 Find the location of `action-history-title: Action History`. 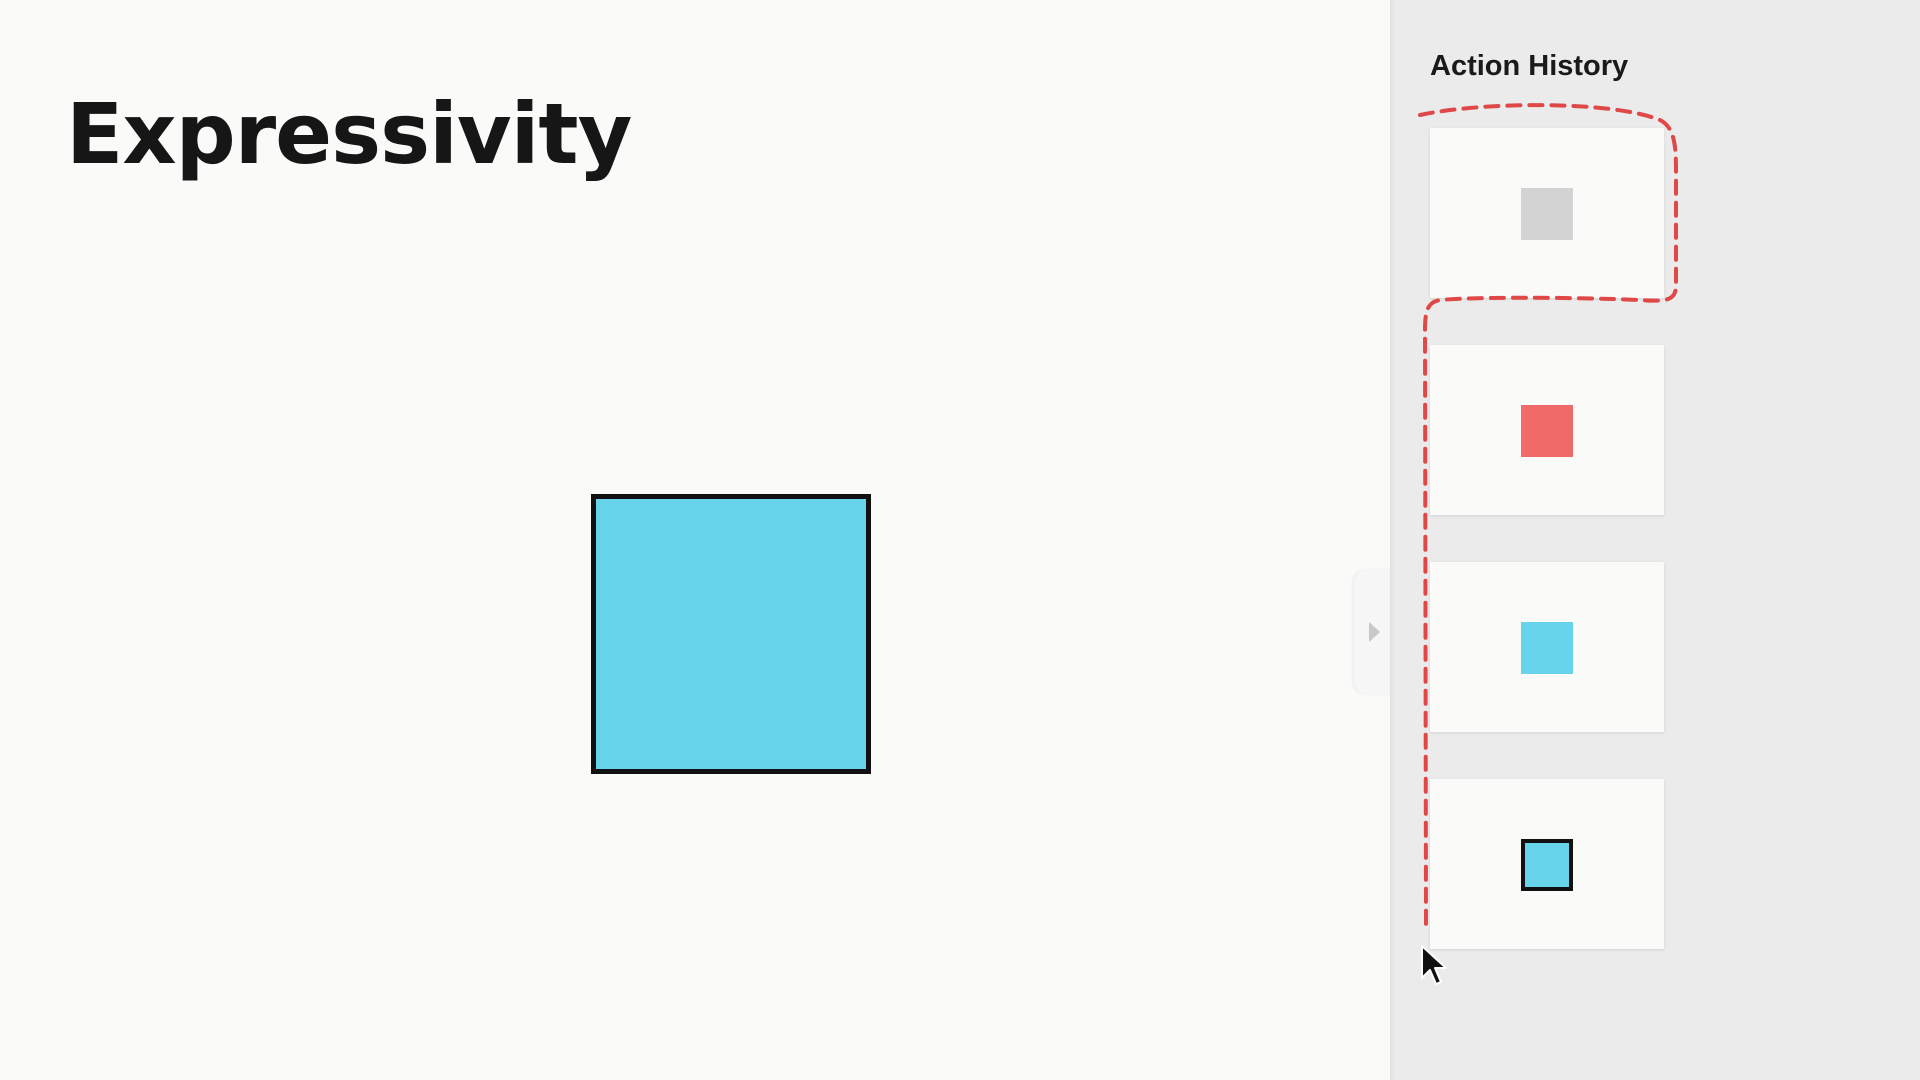

action-history-title: Action History is located at coordinates (1529, 66).